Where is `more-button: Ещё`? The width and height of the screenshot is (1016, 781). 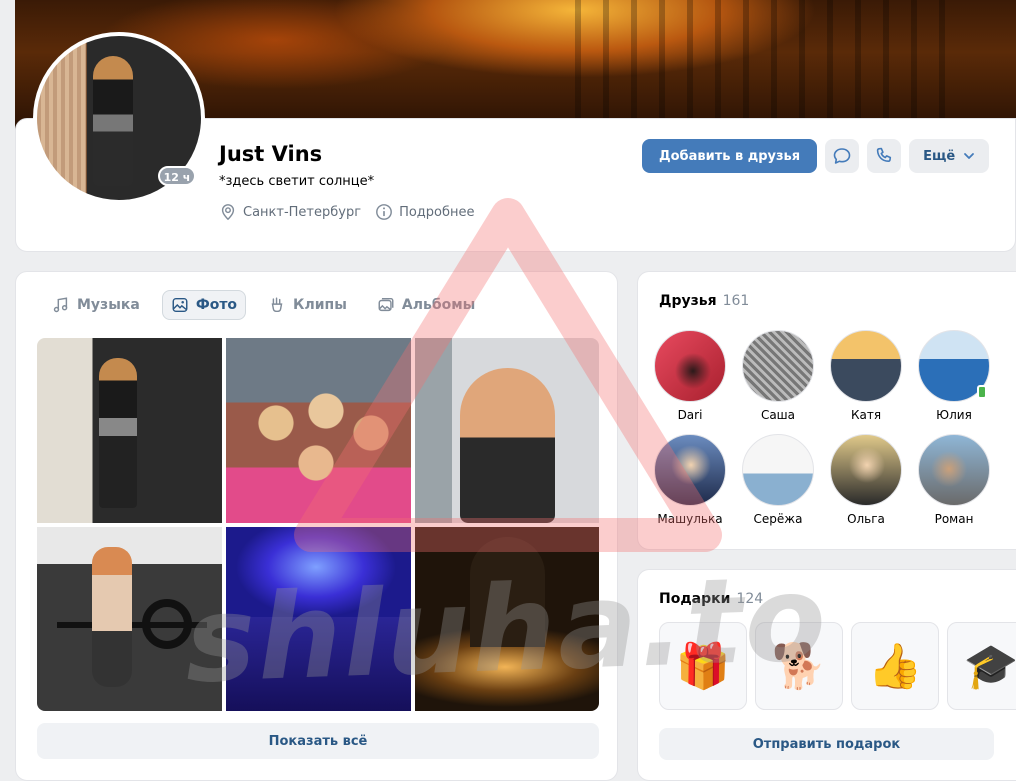 more-button: Ещё is located at coordinates (949, 156).